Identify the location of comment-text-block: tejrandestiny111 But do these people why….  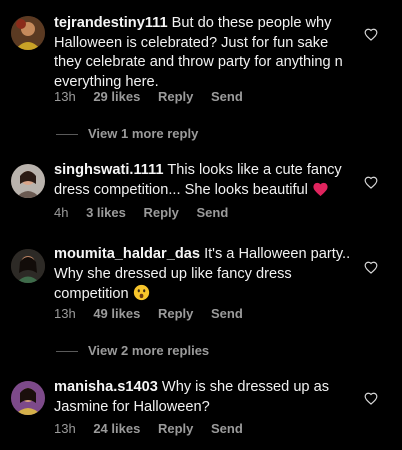
(204, 53).